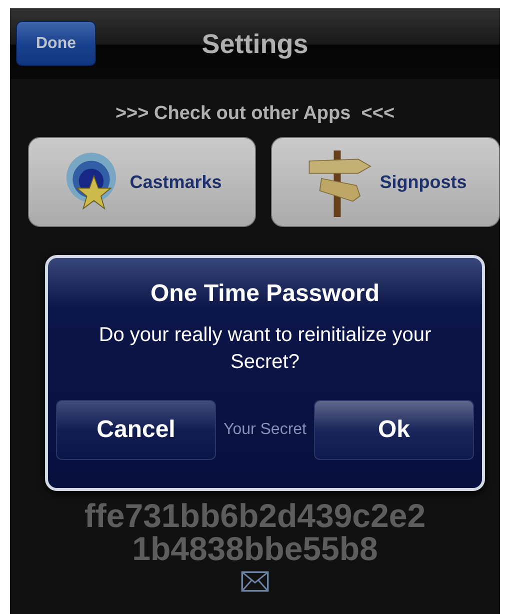 Image resolution: width=511 pixels, height=614 pixels. Describe the element at coordinates (56, 43) in the screenshot. I see `done-button: Done` at that location.